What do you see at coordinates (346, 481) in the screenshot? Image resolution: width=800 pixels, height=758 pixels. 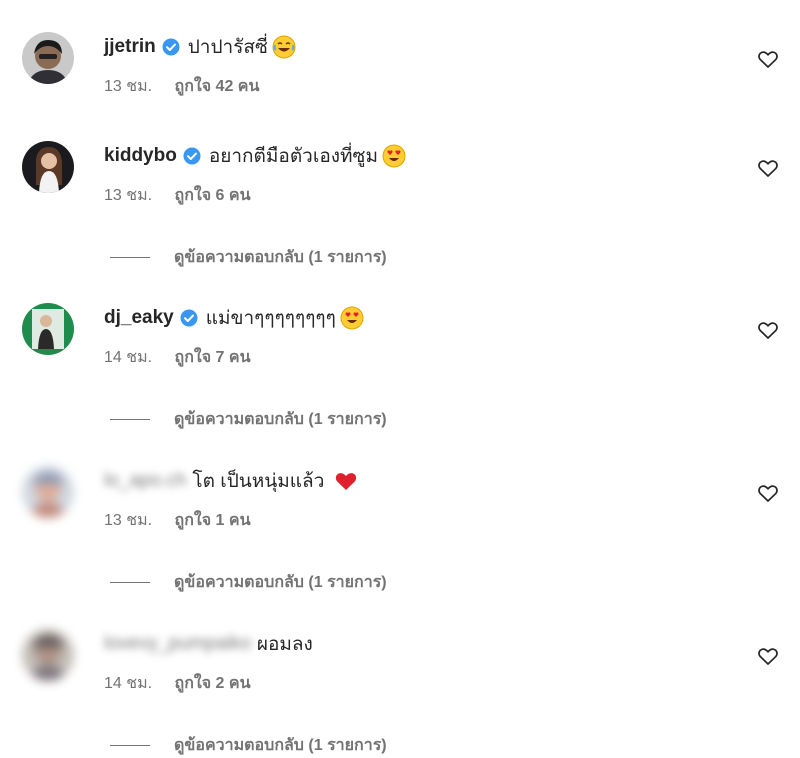 I see `red-heart-icon` at bounding box center [346, 481].